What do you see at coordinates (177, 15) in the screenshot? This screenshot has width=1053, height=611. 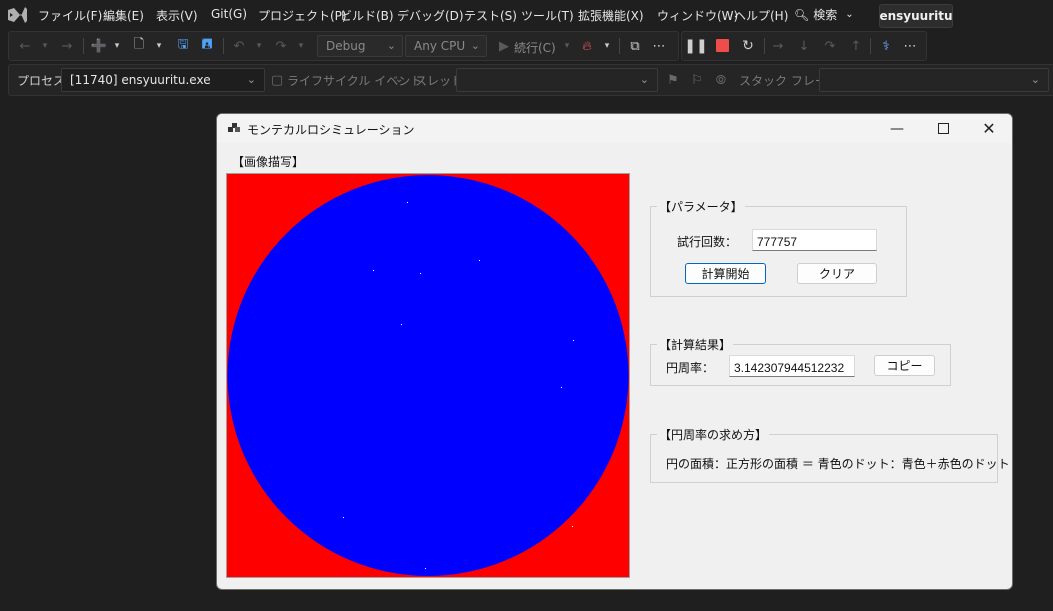 I see `menu-view: 表示(V)` at bounding box center [177, 15].